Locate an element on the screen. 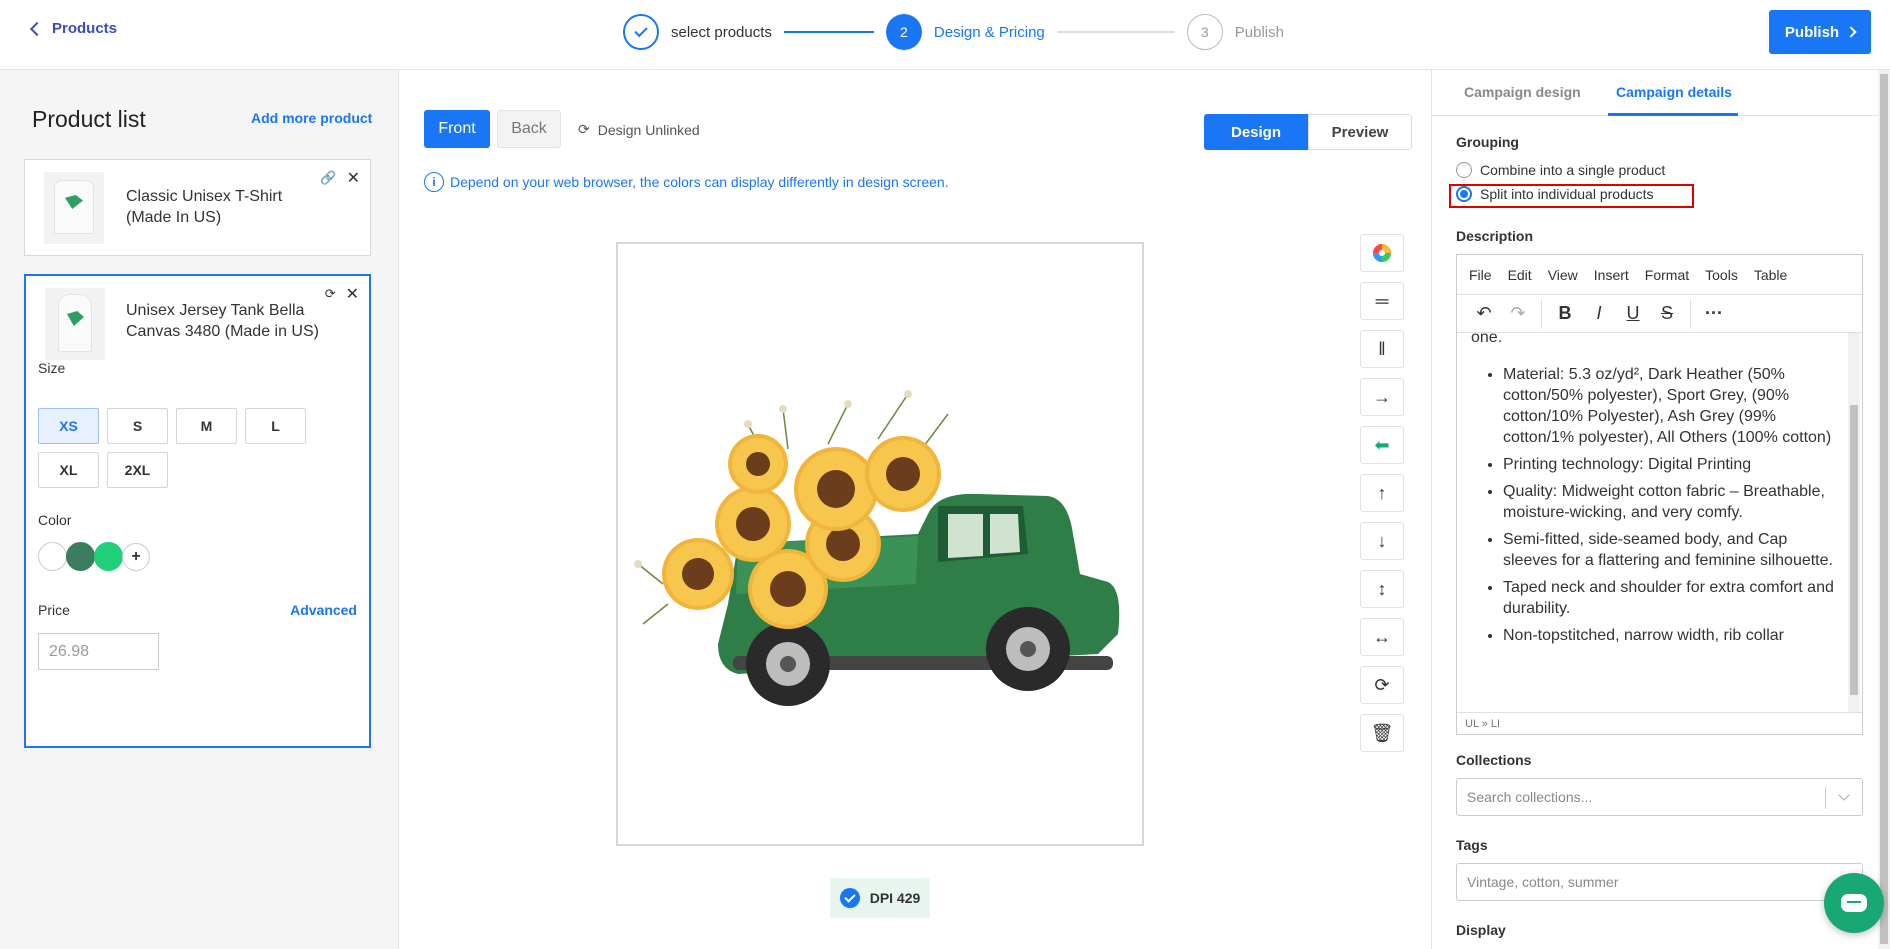  size-option-s: S is located at coordinates (137, 426).